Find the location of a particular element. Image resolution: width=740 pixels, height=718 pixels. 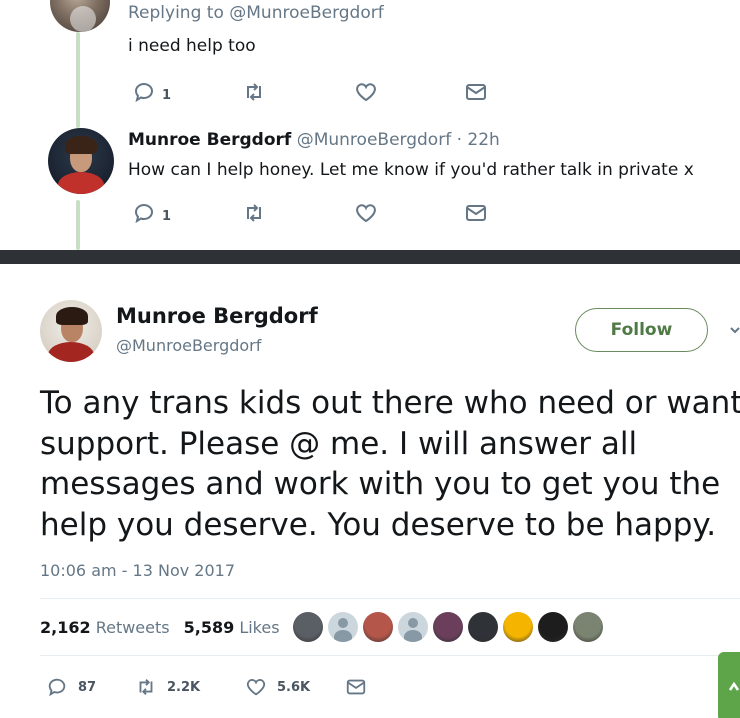

retweets-label: Retweets is located at coordinates (132, 627).